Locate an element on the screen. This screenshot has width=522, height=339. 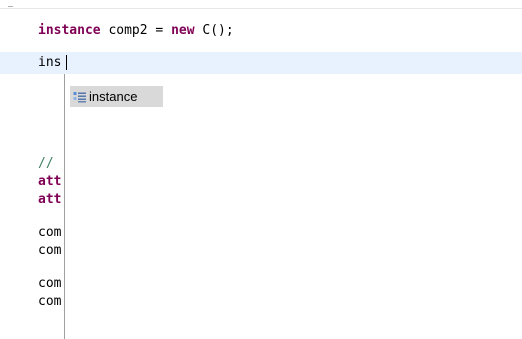
current-line-highlight is located at coordinates (261, 63).